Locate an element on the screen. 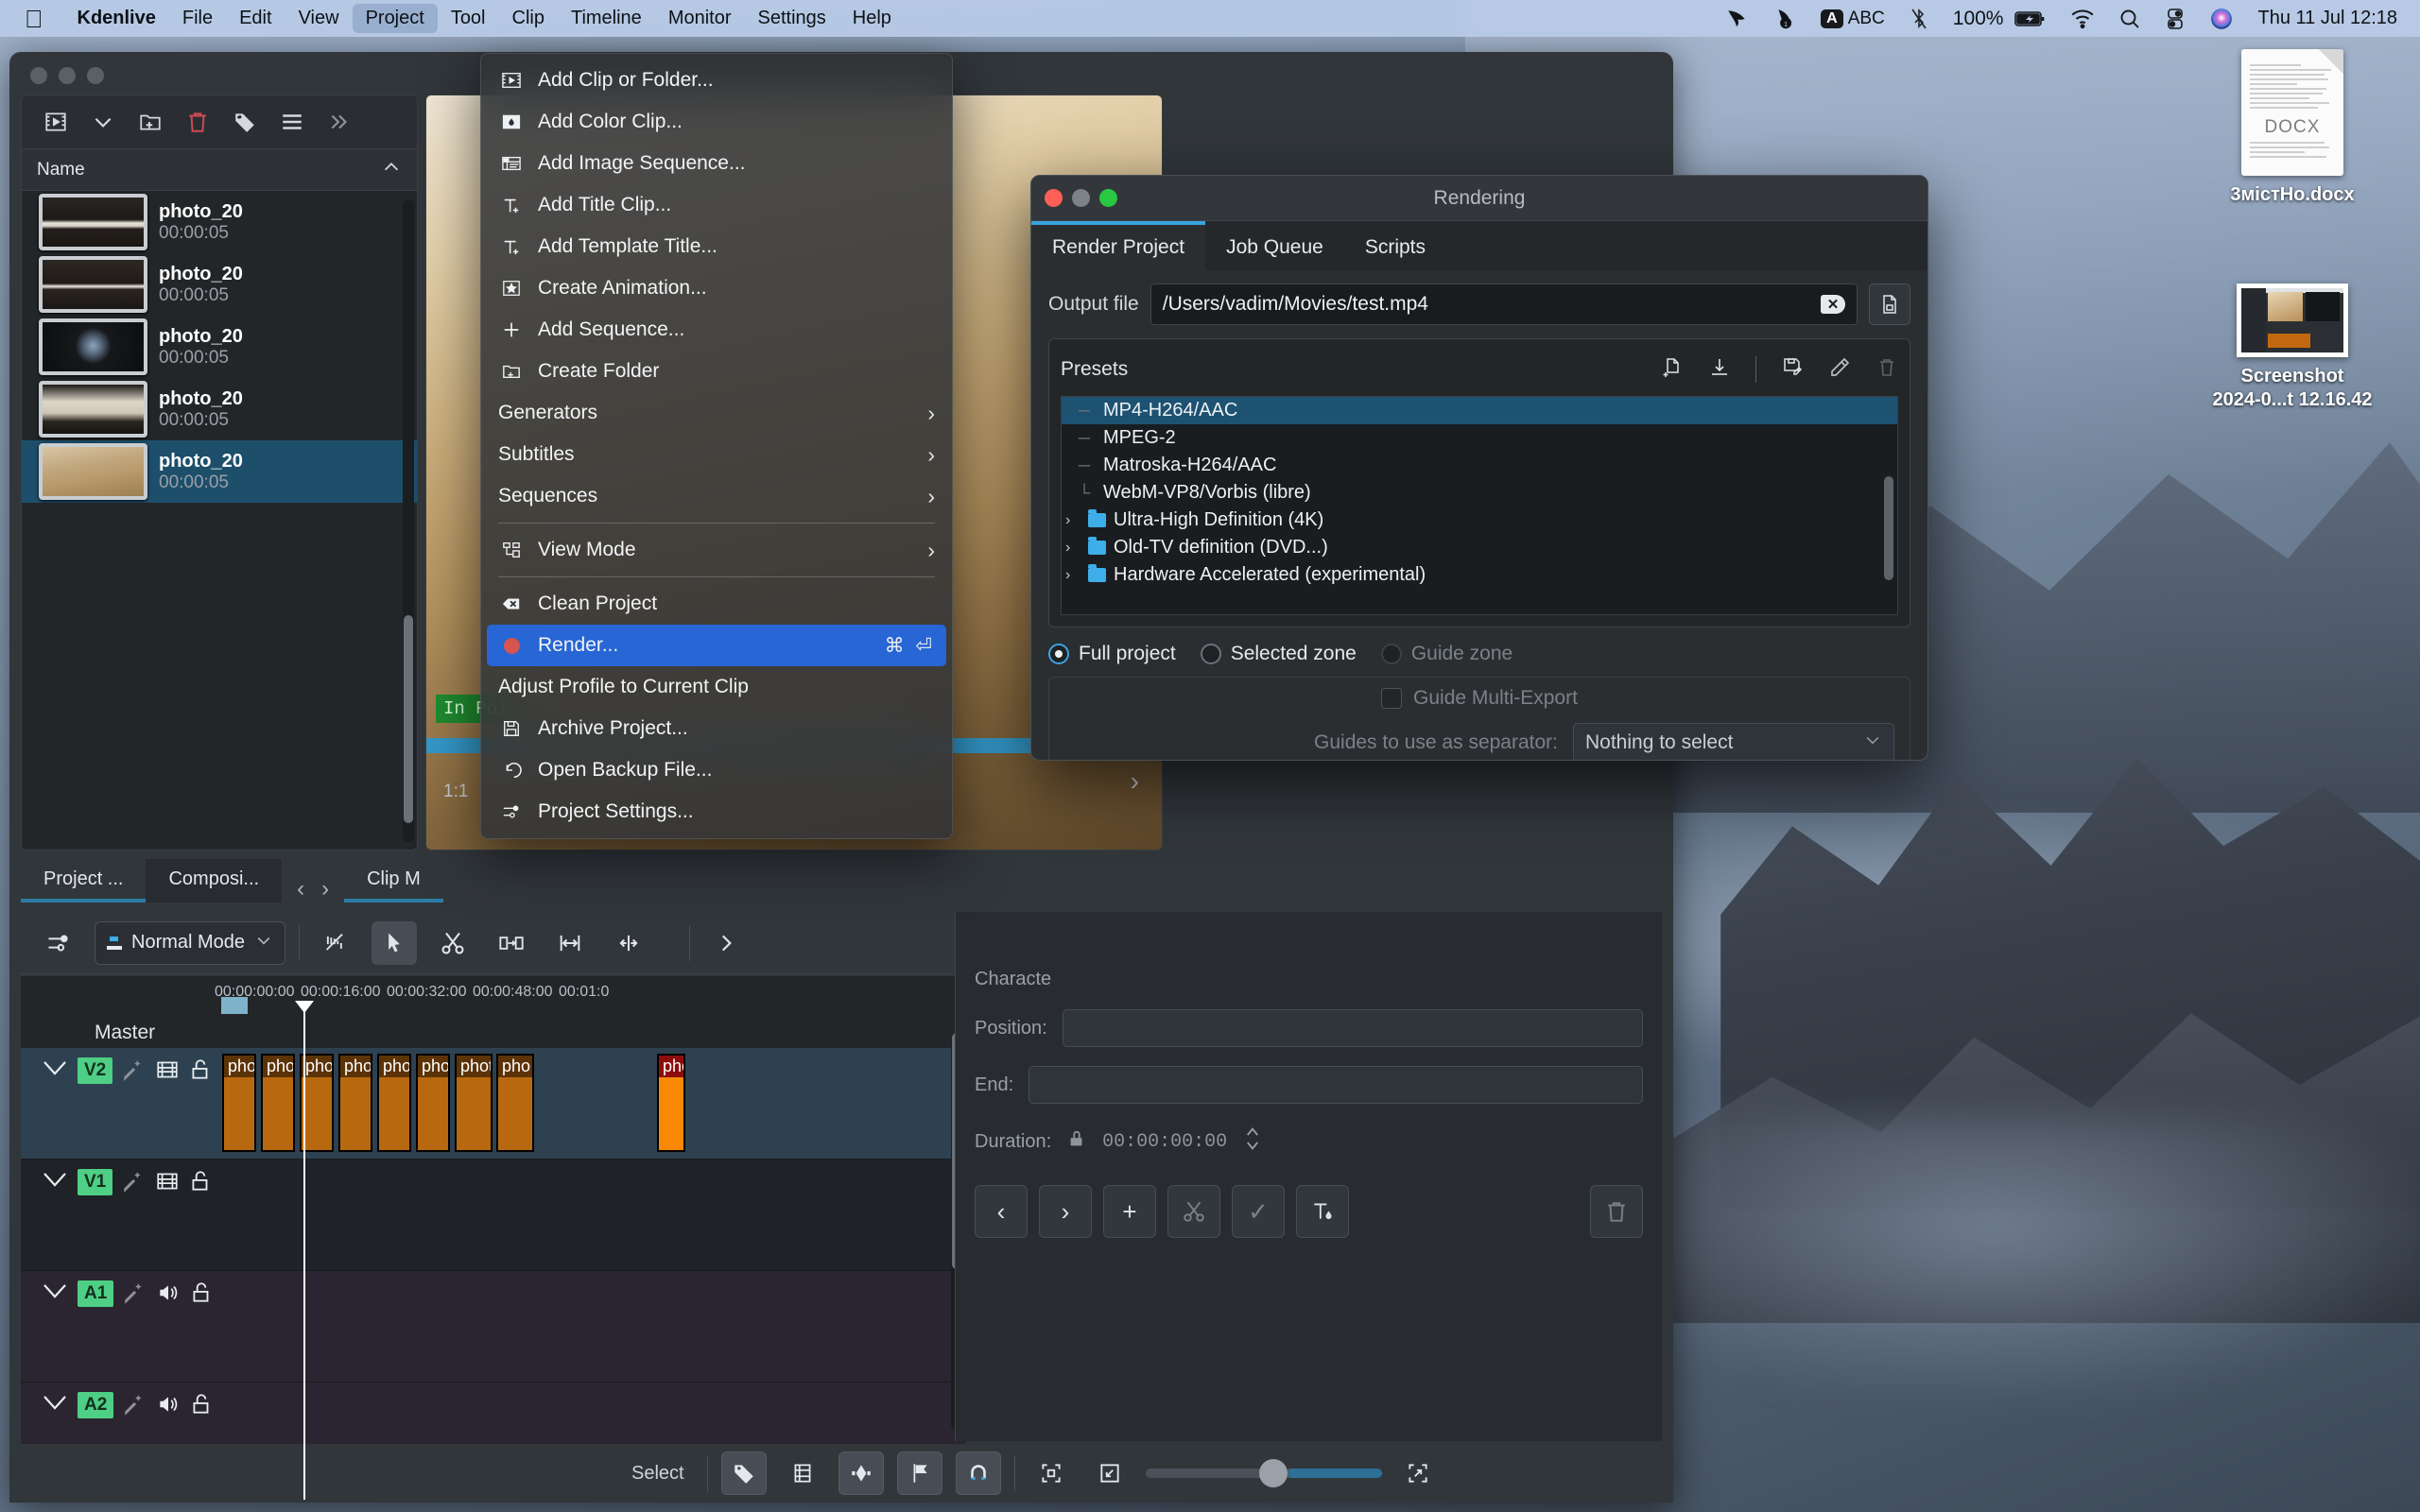 The height and width of the screenshot is (1512, 2420). kdenlive-status-icon is located at coordinates (1736, 19).